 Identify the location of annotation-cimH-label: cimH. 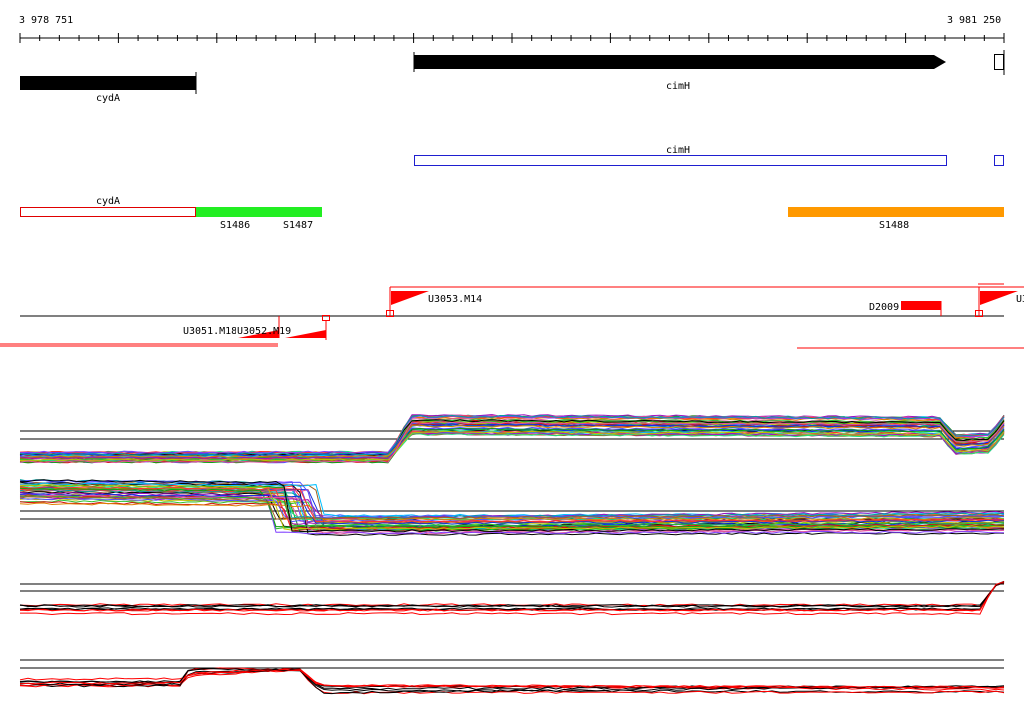
(678, 150).